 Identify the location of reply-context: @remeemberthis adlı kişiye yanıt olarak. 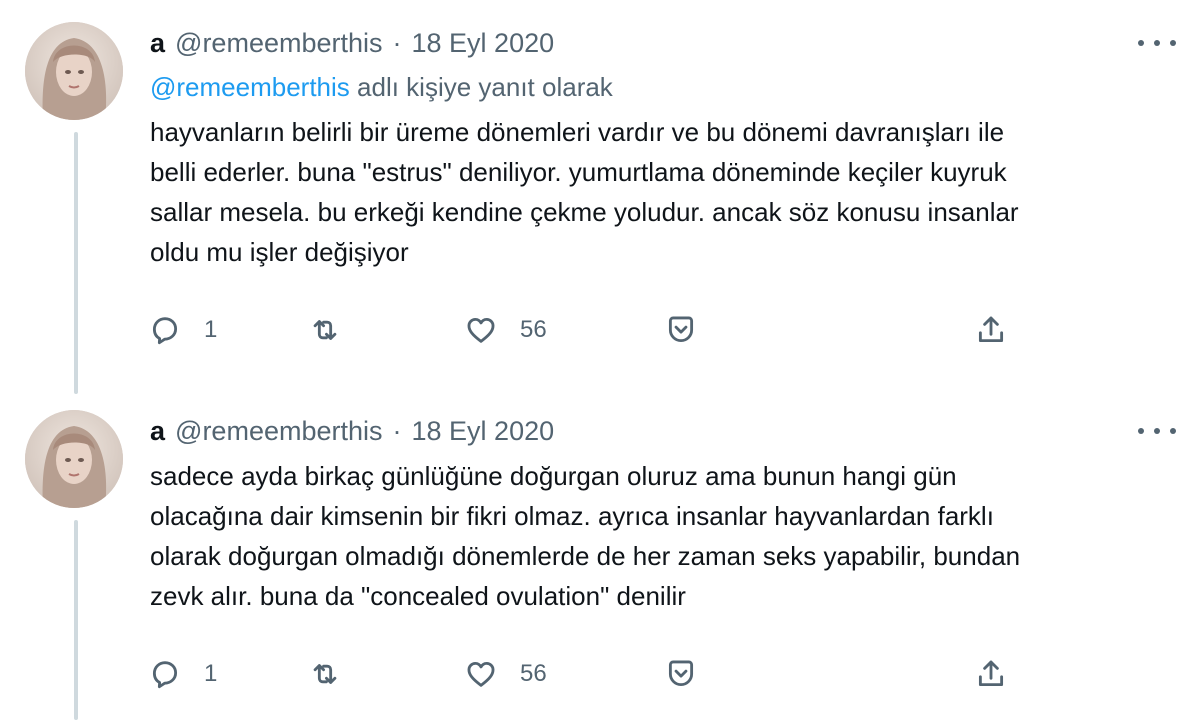
(381, 87).